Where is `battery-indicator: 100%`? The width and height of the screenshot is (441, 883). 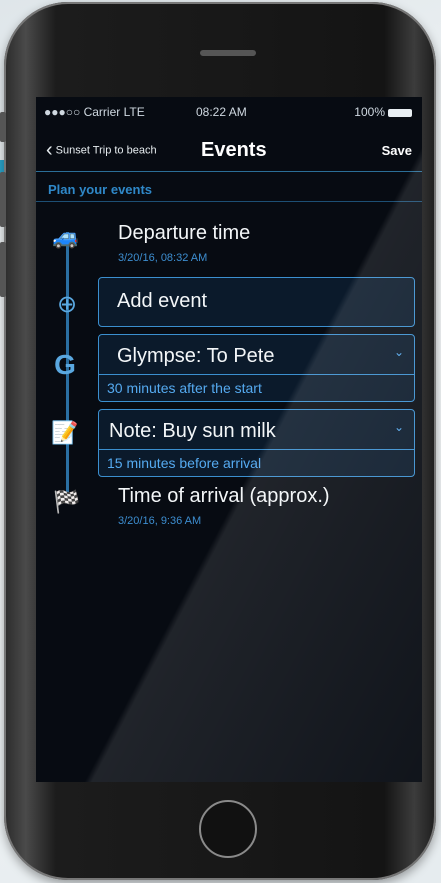
battery-indicator: 100% is located at coordinates (383, 112).